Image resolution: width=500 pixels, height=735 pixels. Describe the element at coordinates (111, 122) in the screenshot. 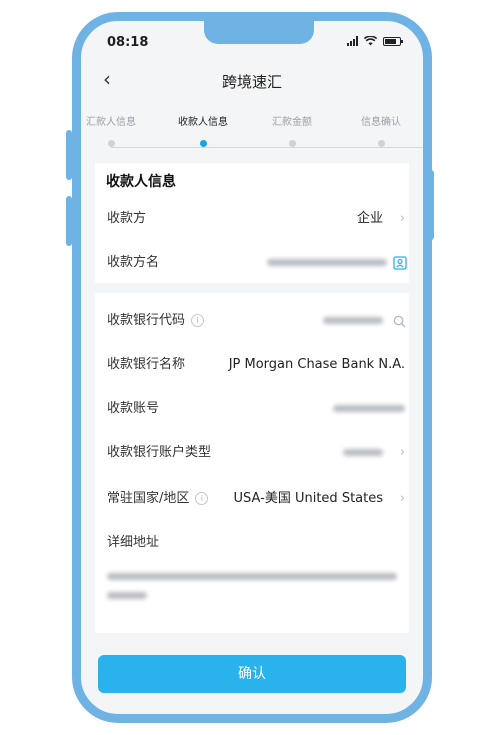

I see `step-label: 汇款人信息` at that location.